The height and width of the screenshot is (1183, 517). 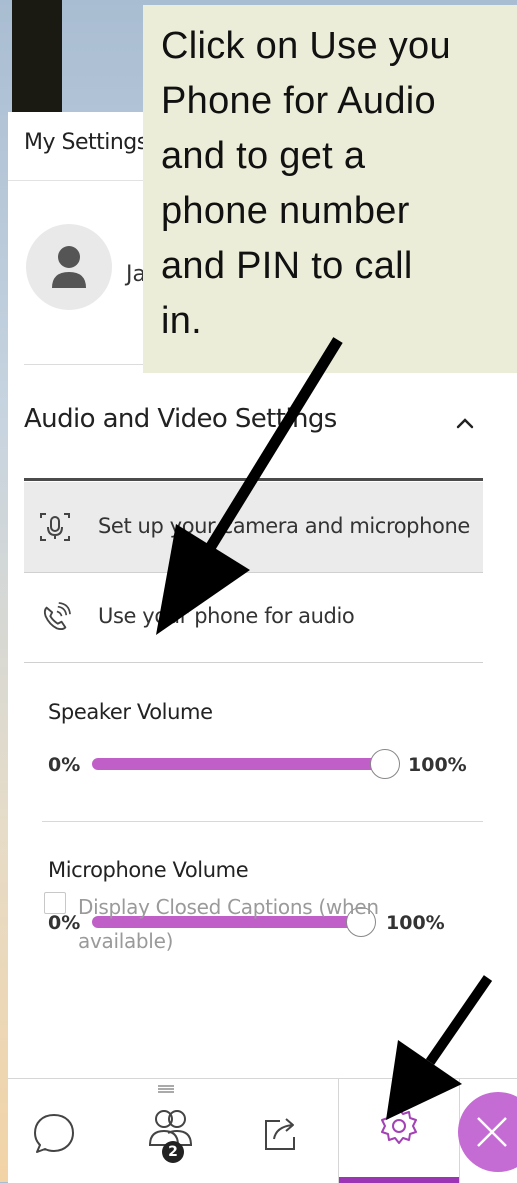 I want to click on audio-video-section-title: Audio and Video Settings, so click(x=180, y=419).